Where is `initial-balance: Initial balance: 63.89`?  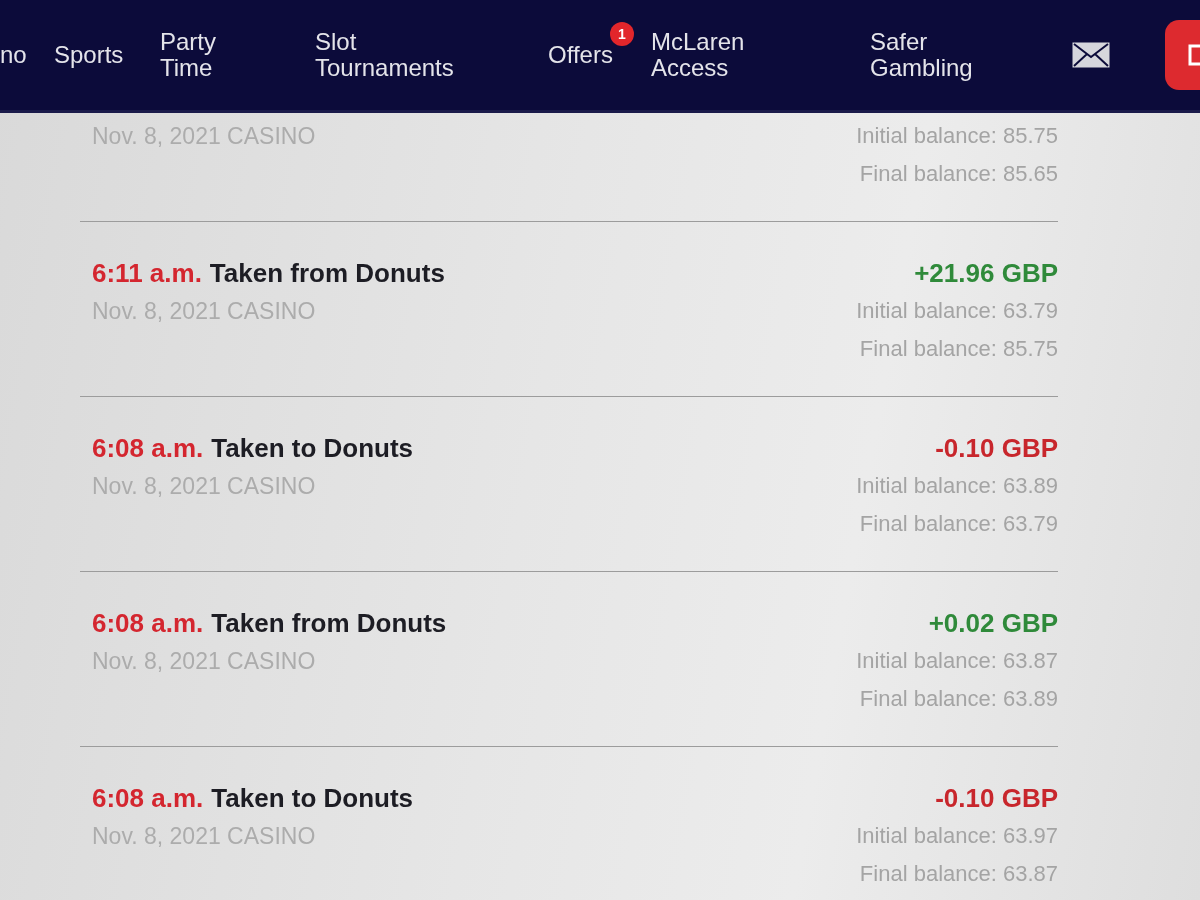
initial-balance: Initial balance: 63.89 is located at coordinates (957, 486).